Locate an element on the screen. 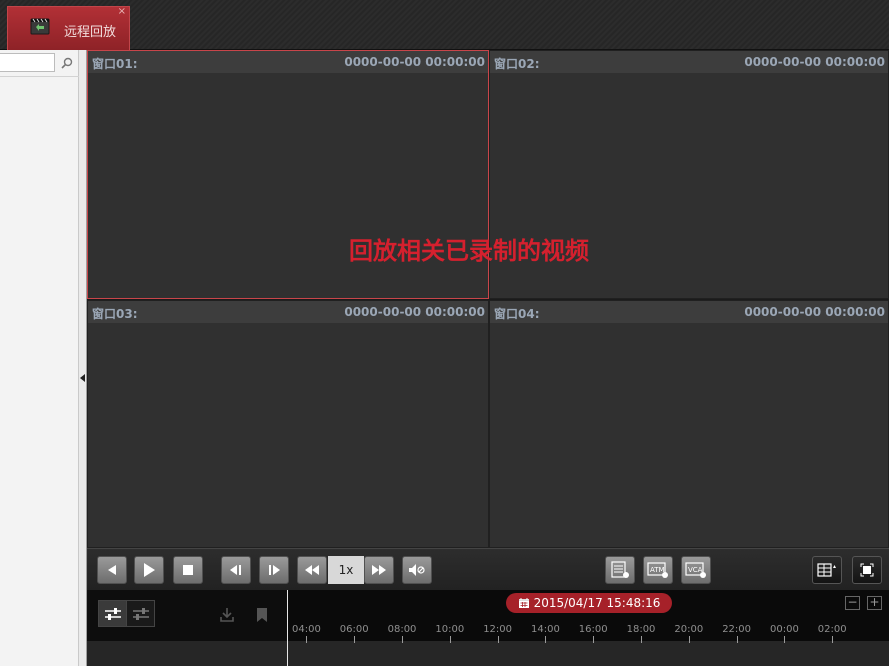 Image resolution: width=889 pixels, height=666 pixels. window-header: 窗口02: 0000-00-00 00:00:00 is located at coordinates (689, 62).